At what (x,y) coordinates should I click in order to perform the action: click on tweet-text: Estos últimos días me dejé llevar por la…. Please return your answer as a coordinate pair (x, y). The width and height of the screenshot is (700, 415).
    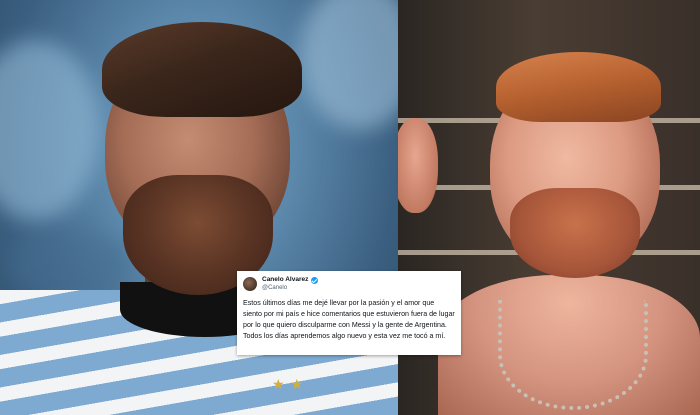
    Looking at the image, I should click on (349, 319).